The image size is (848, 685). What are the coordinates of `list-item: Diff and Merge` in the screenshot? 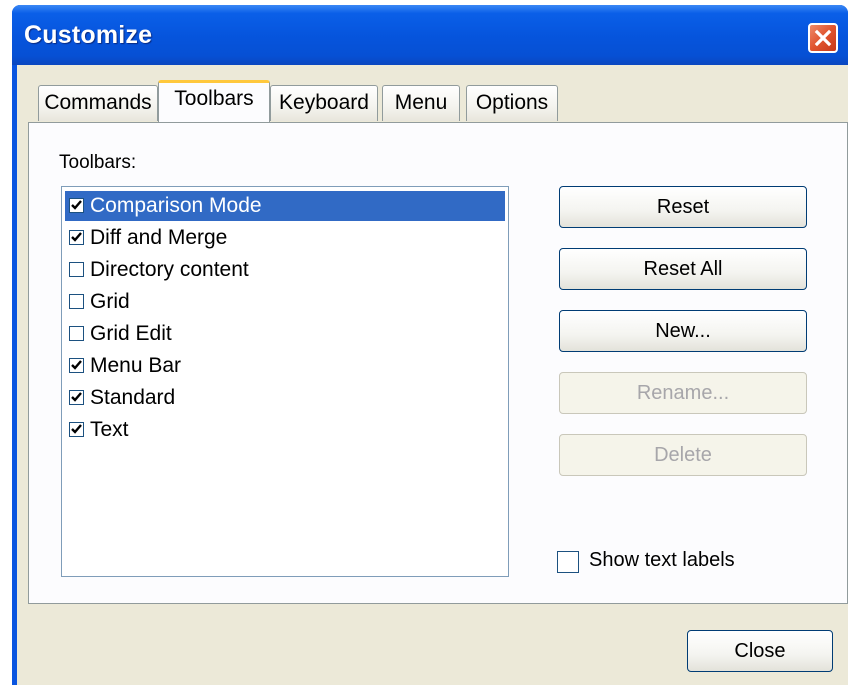 It's located at (285, 238).